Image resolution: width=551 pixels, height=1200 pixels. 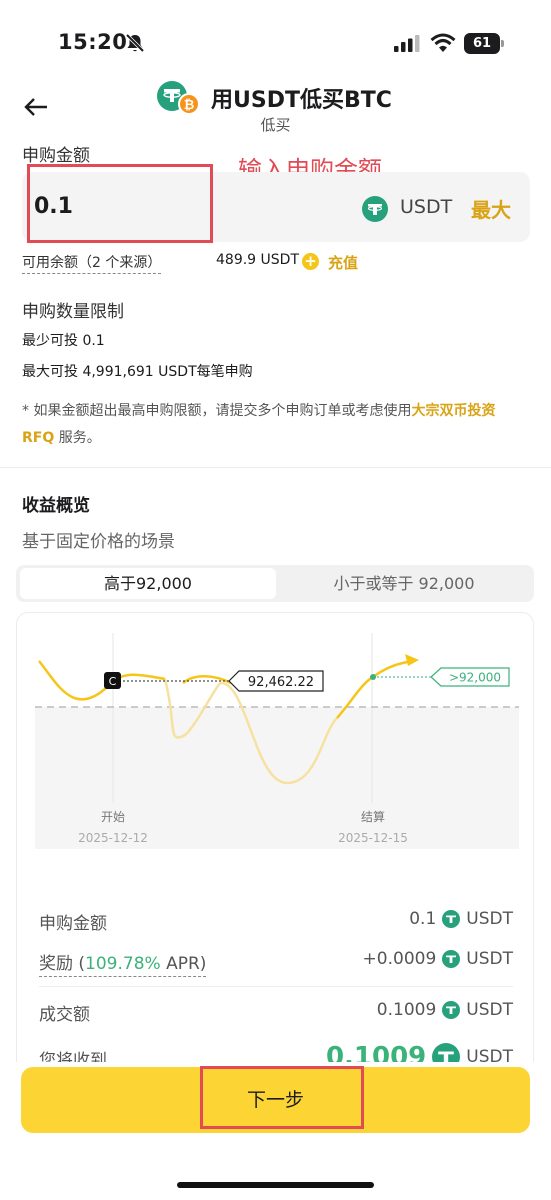 I want to click on balance-row: 可用余额（2 个来源） 489.9 USDT + 充值, so click(x=190, y=263).